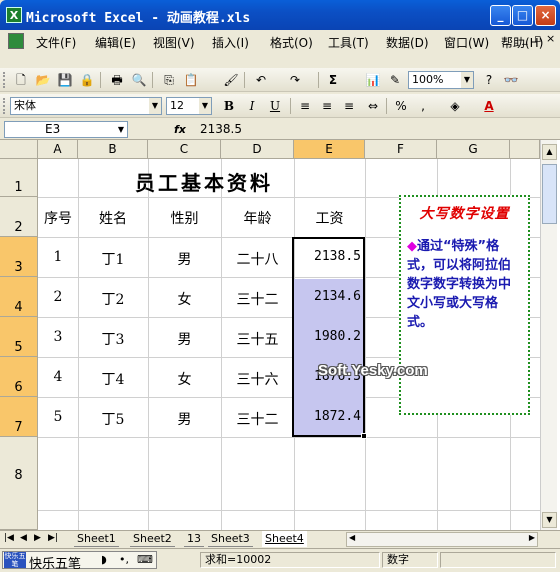  I want to click on redo-icon: ↷, so click(295, 80).